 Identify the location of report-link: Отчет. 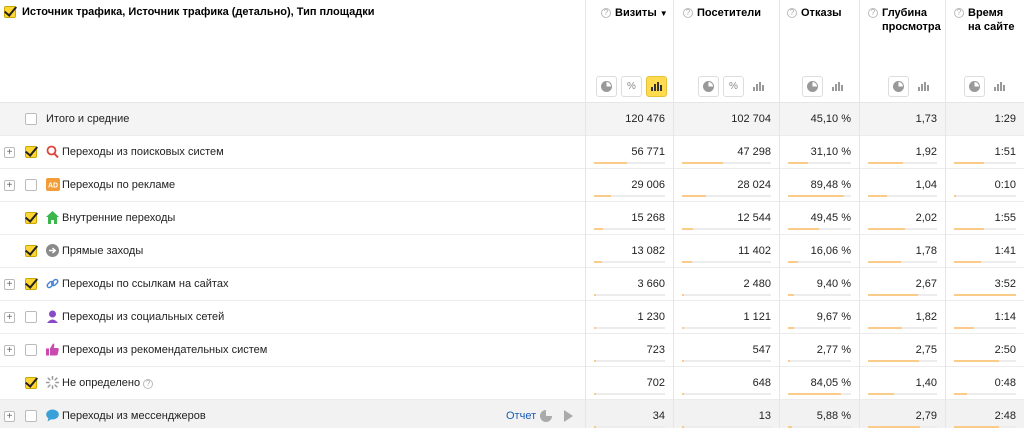
(521, 416).